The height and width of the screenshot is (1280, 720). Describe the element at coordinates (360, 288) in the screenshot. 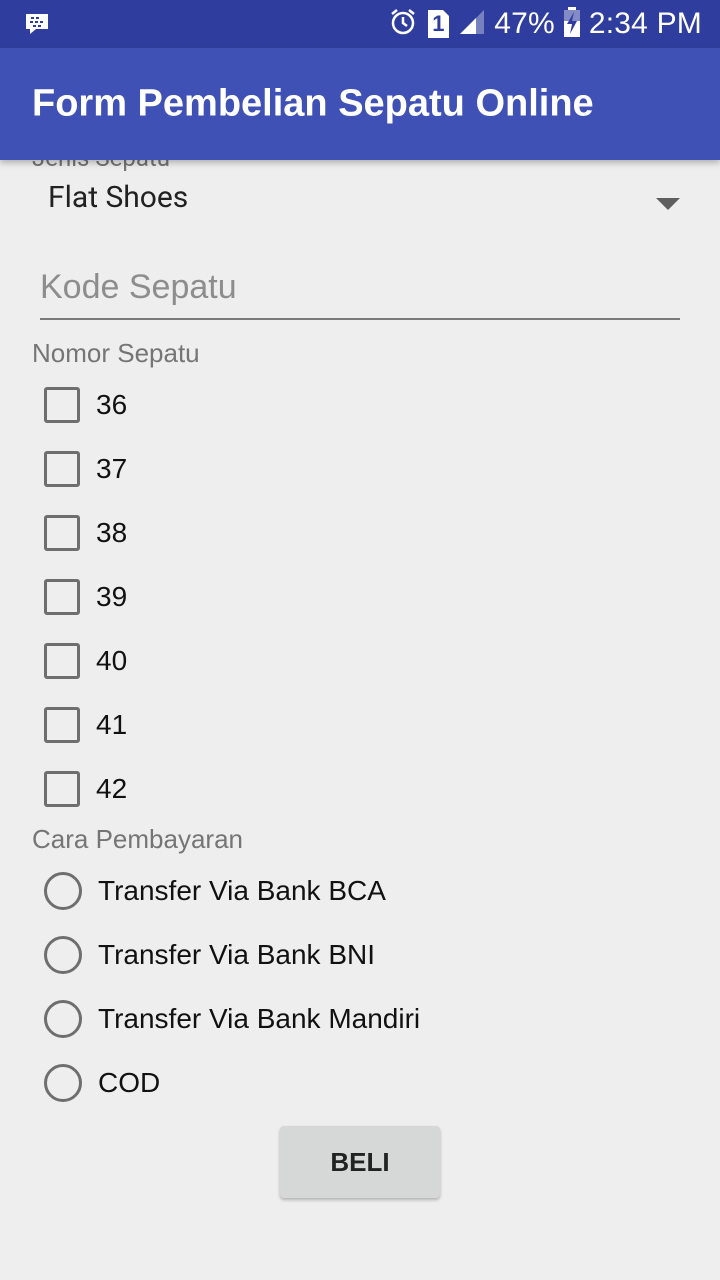

I see `kode-sepatu-input` at that location.